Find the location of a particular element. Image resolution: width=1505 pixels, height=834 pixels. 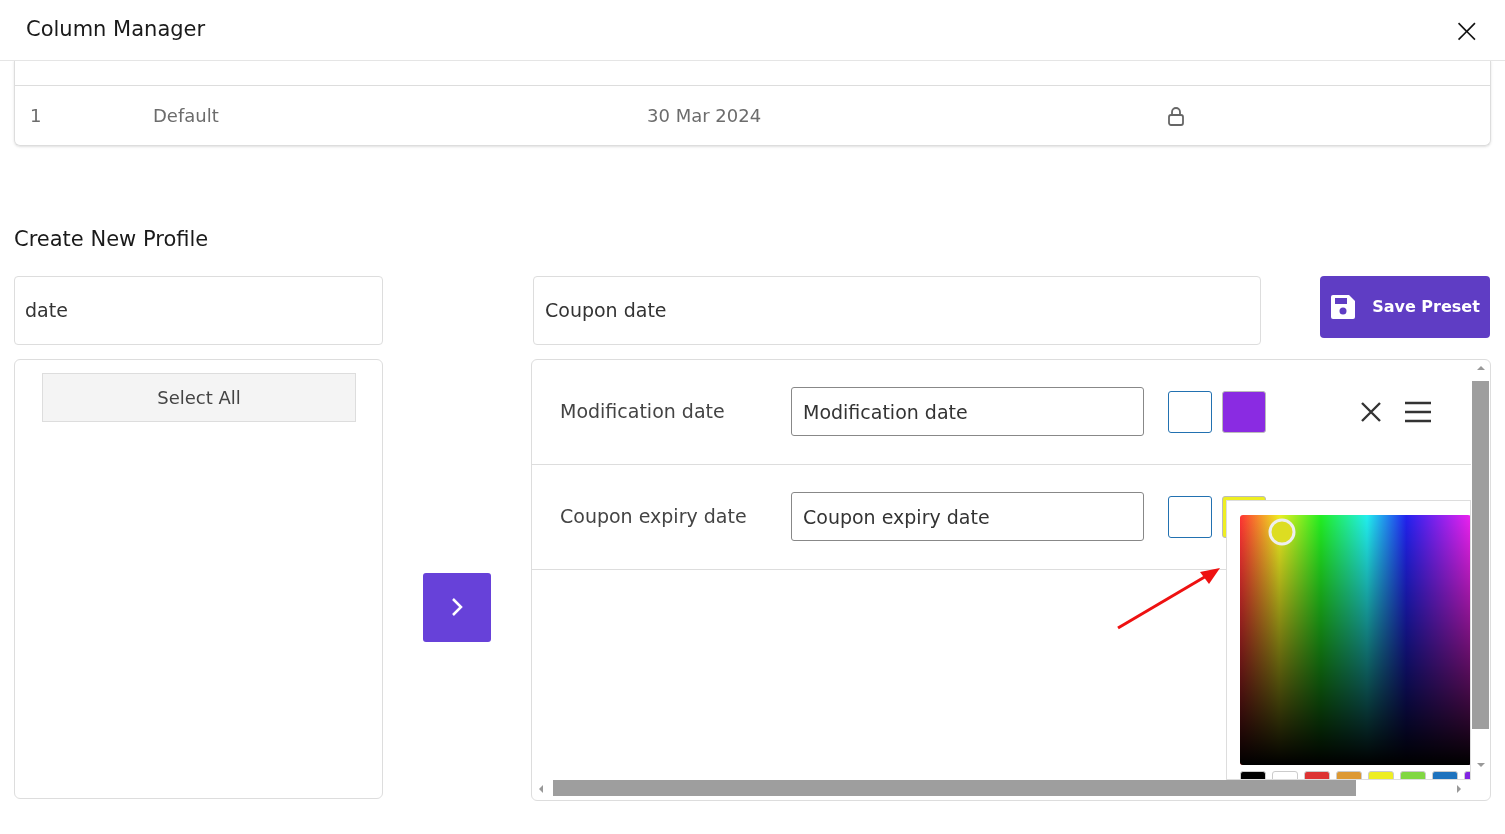

drag-handle-icon is located at coordinates (1418, 411).